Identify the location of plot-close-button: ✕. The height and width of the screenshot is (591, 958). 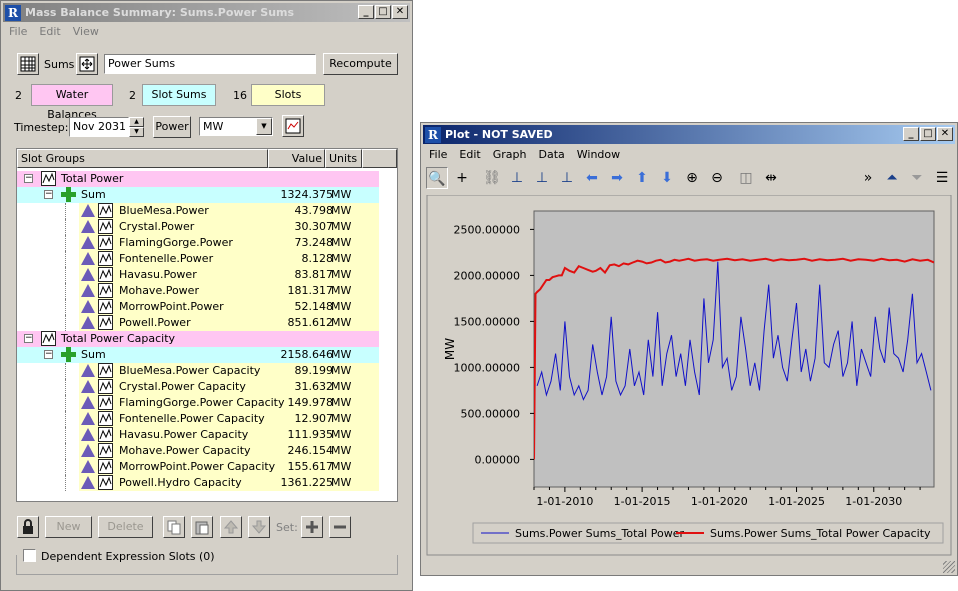
(945, 134).